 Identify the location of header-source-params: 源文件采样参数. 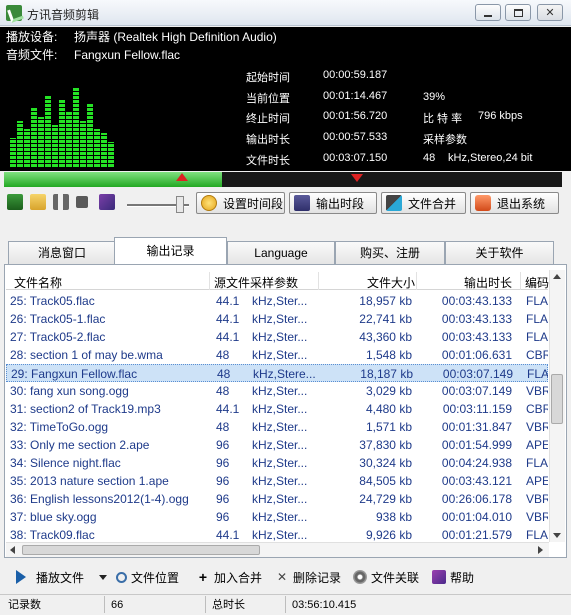
(256, 282).